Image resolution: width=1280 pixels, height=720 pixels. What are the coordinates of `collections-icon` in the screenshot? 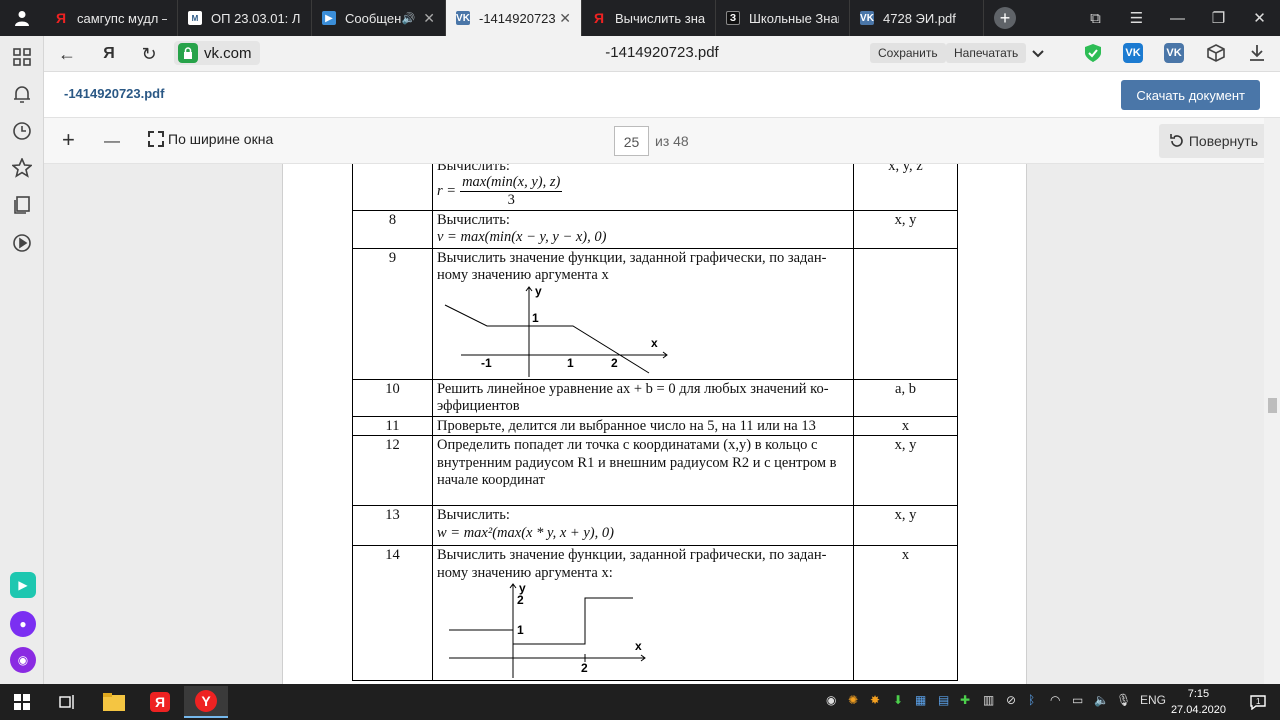 It's located at (22, 205).